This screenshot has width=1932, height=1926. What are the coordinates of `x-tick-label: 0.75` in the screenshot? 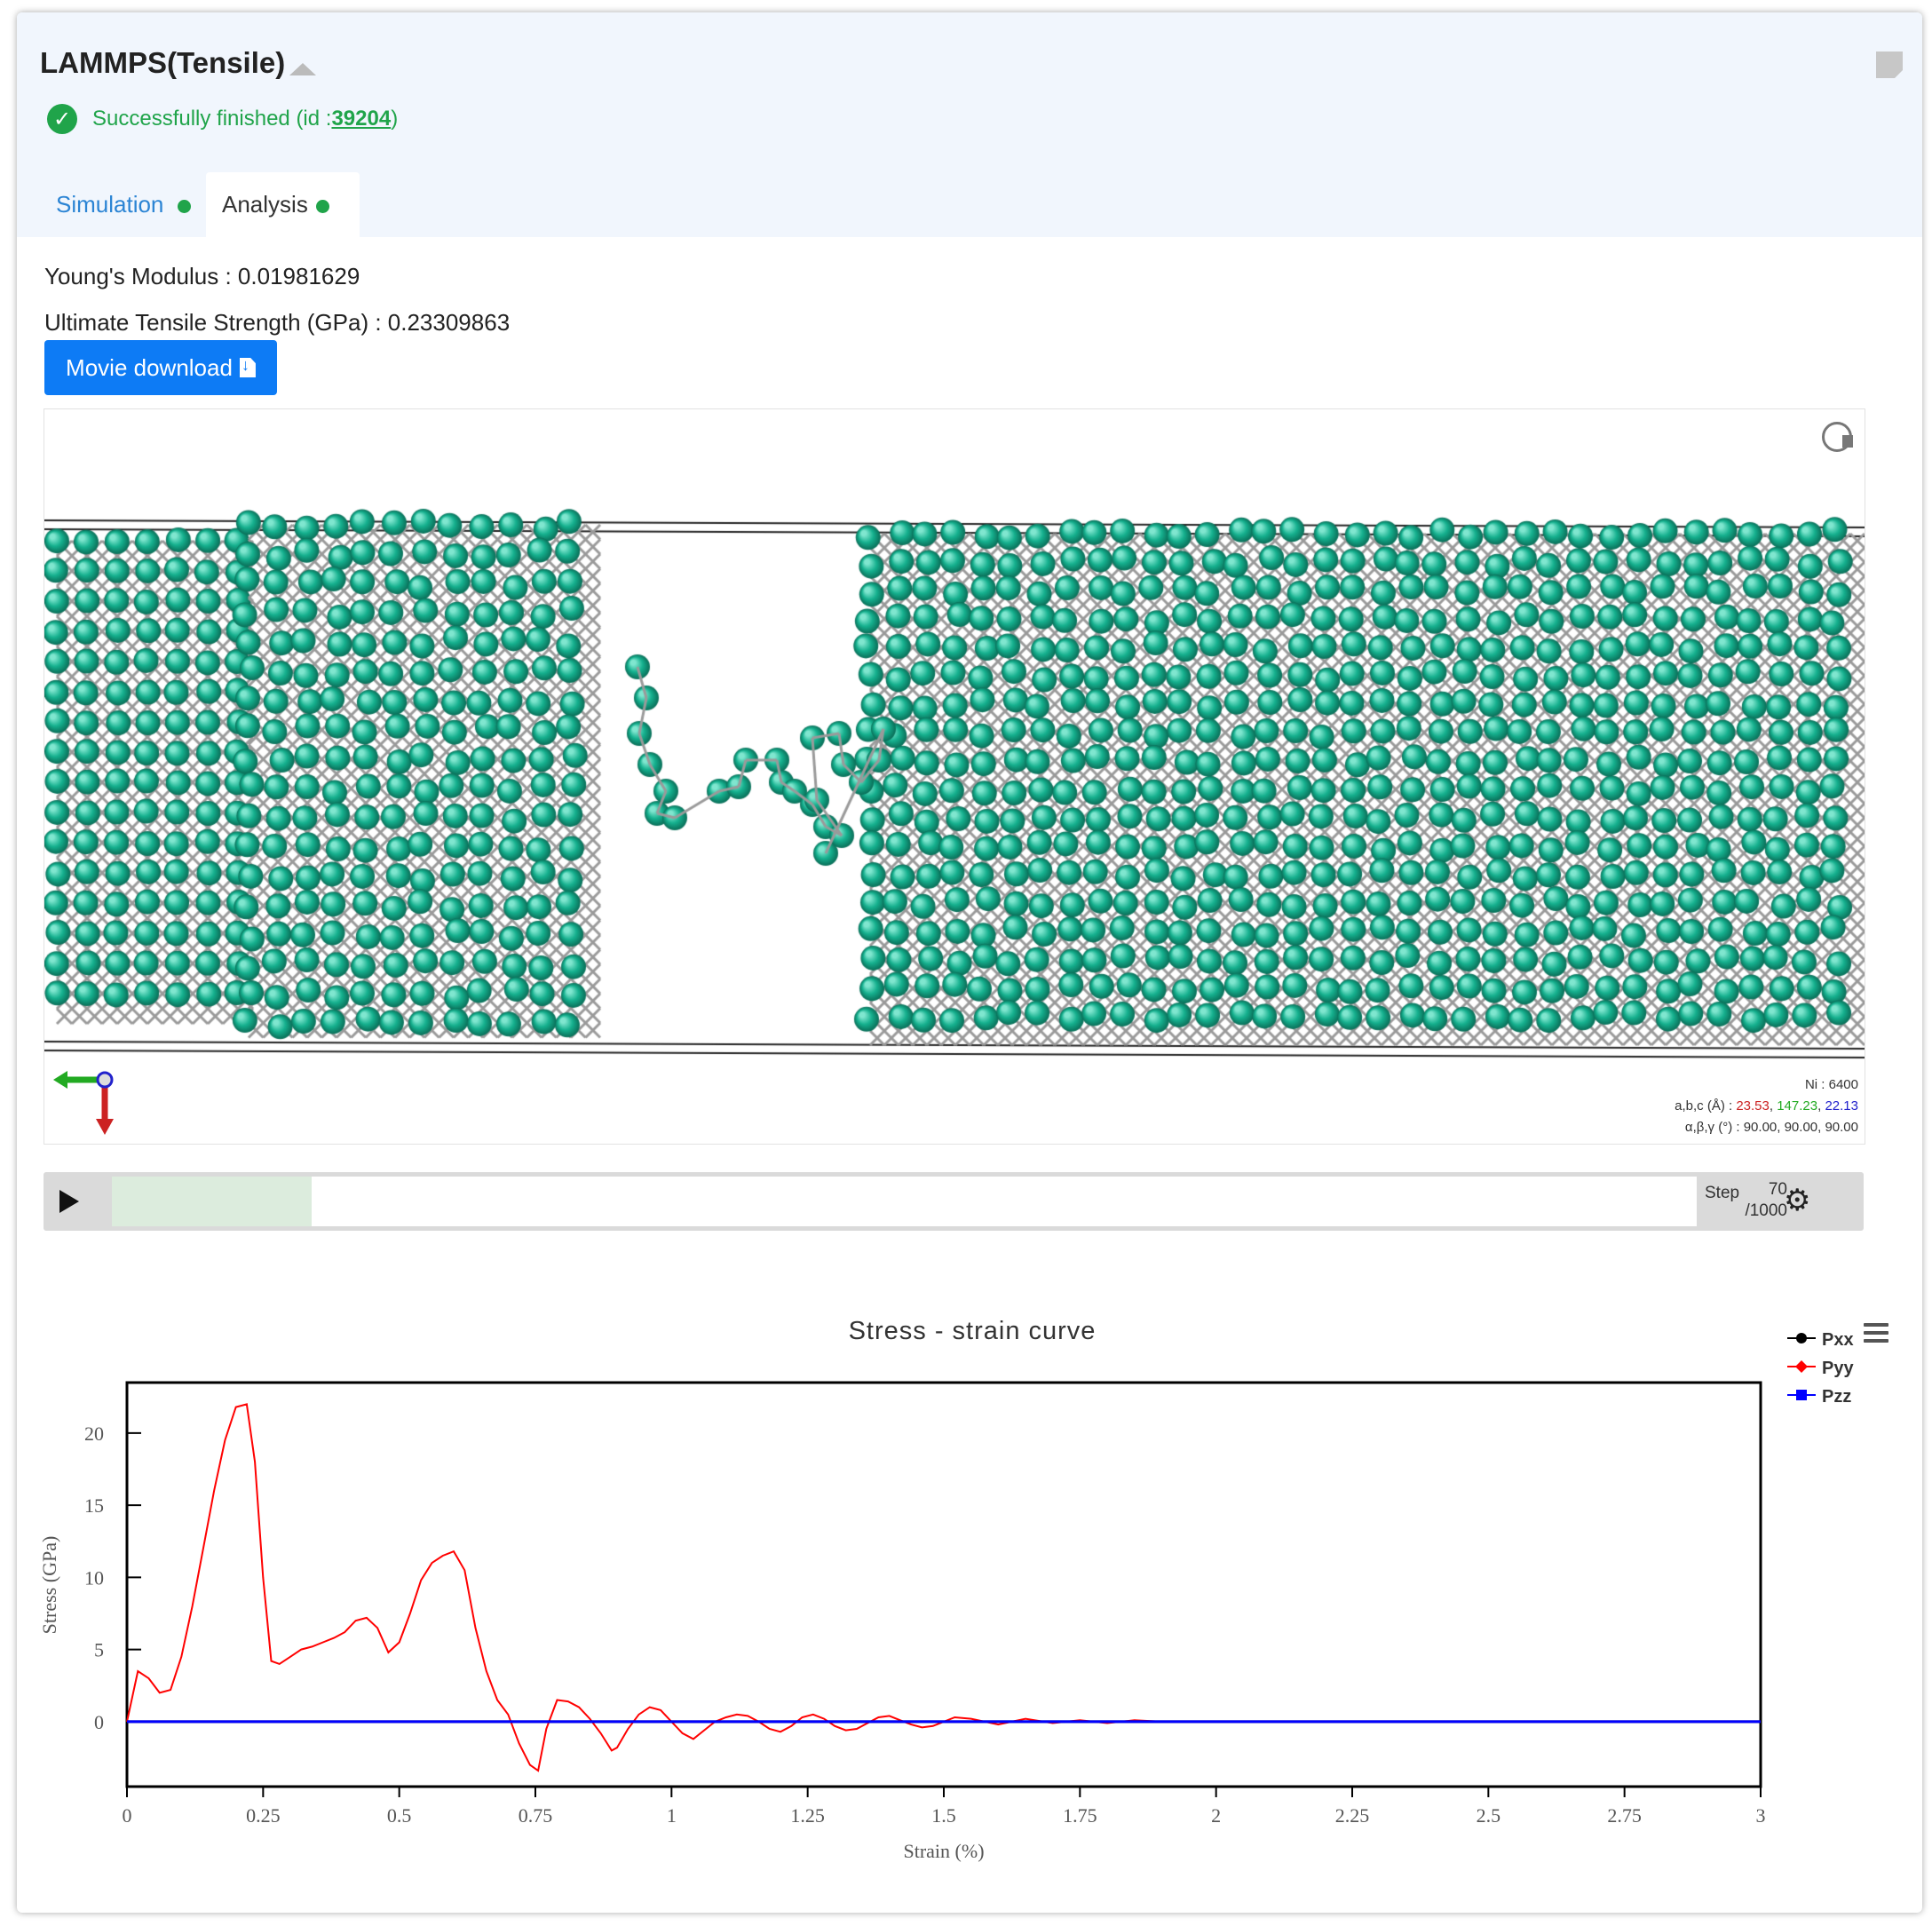 It's located at (536, 1815).